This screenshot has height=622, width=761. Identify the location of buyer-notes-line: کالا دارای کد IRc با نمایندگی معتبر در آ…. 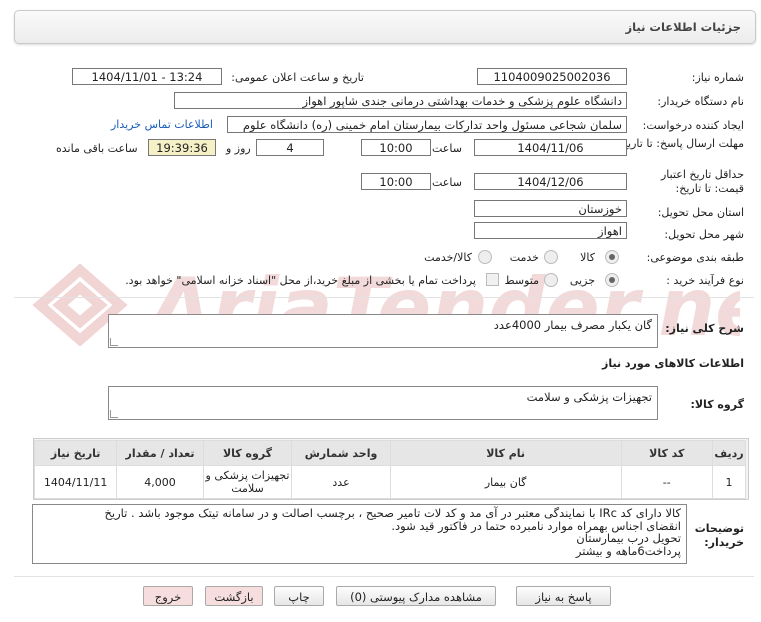
(392, 513).